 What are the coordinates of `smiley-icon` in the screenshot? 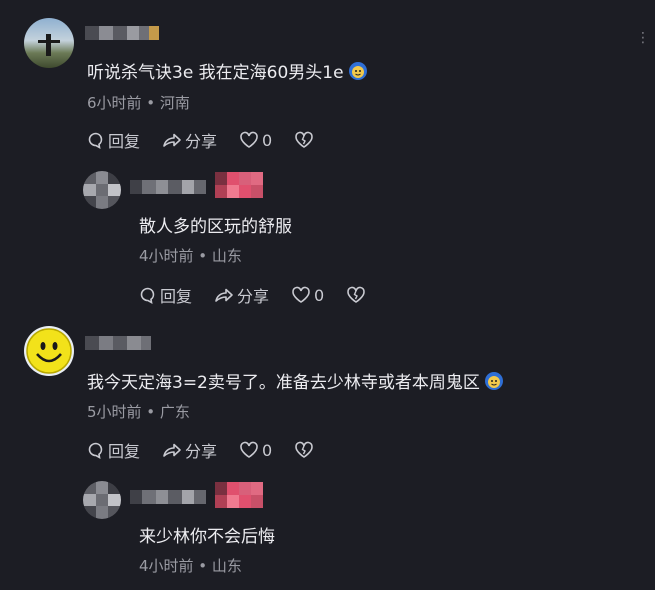 It's located at (49, 351).